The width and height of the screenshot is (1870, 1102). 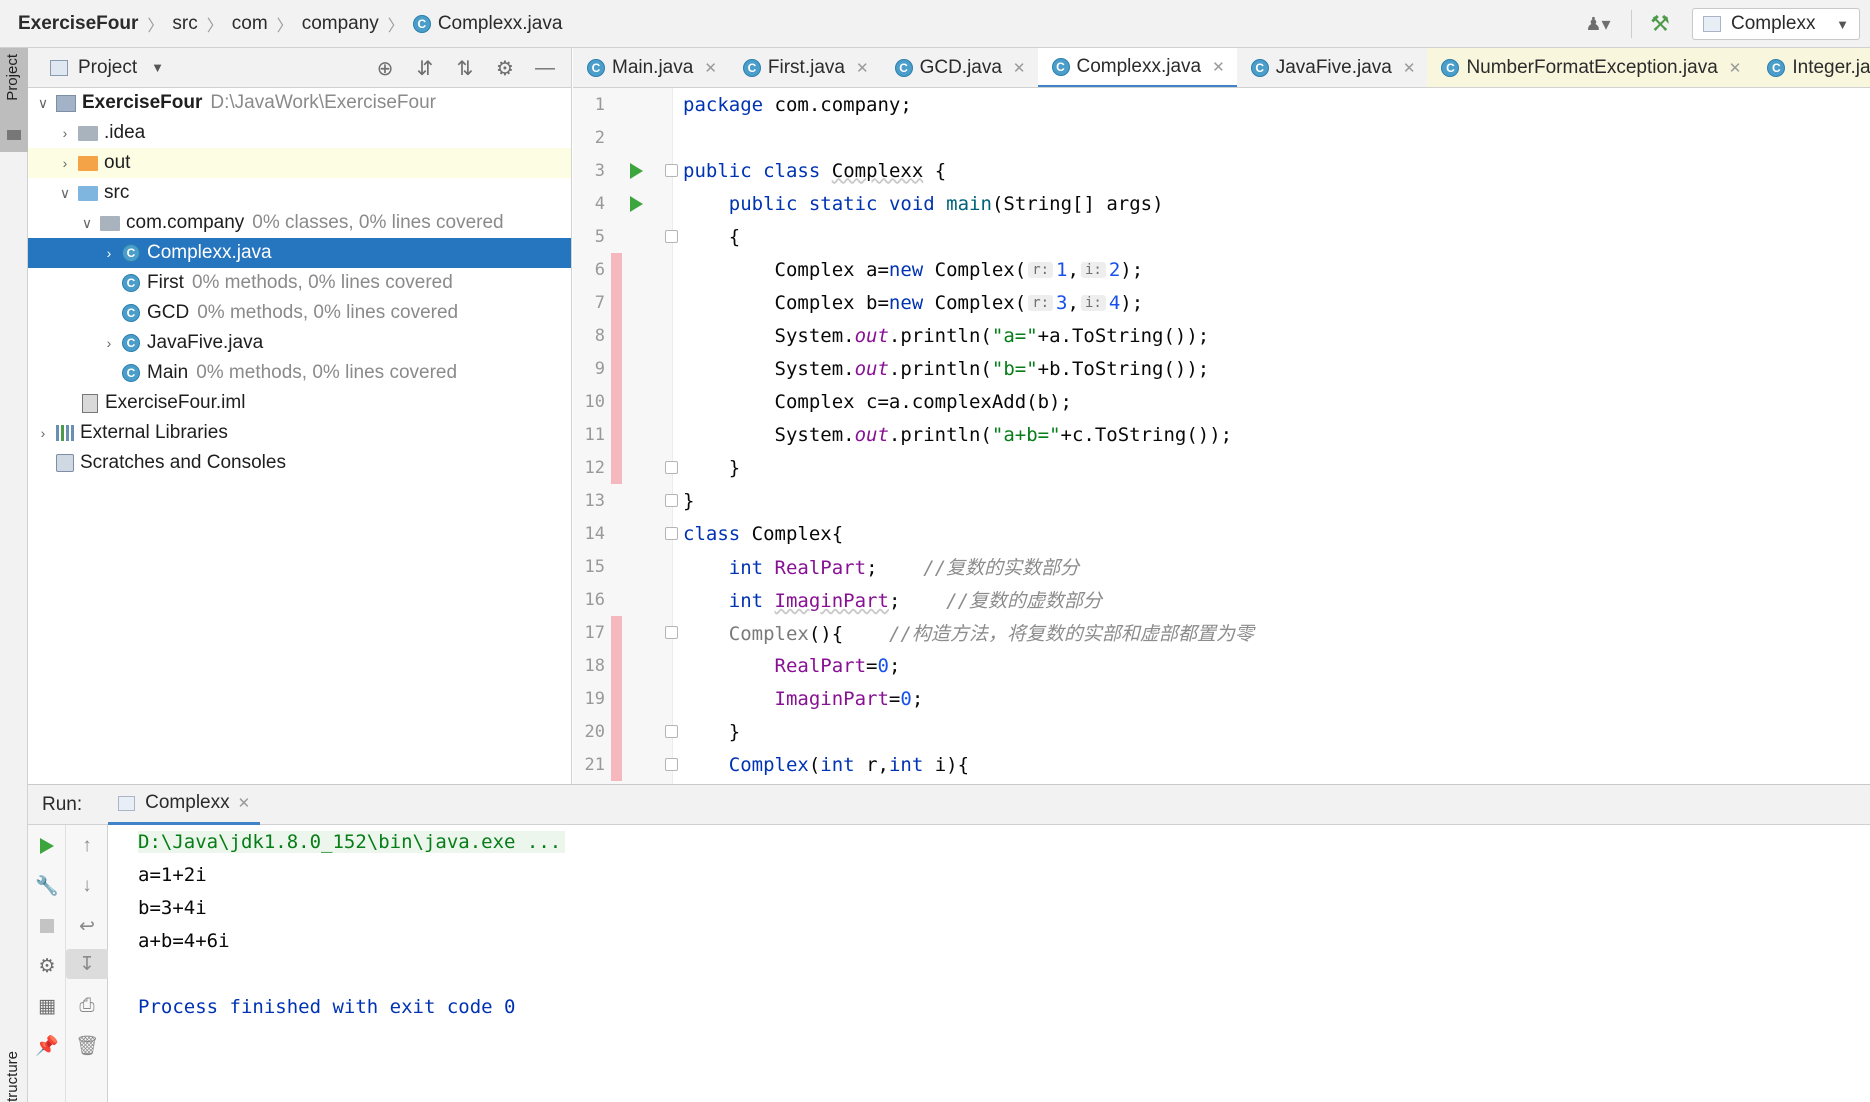 I want to click on code-line: 19 ImaginPart=0;, so click(x=1221, y=698).